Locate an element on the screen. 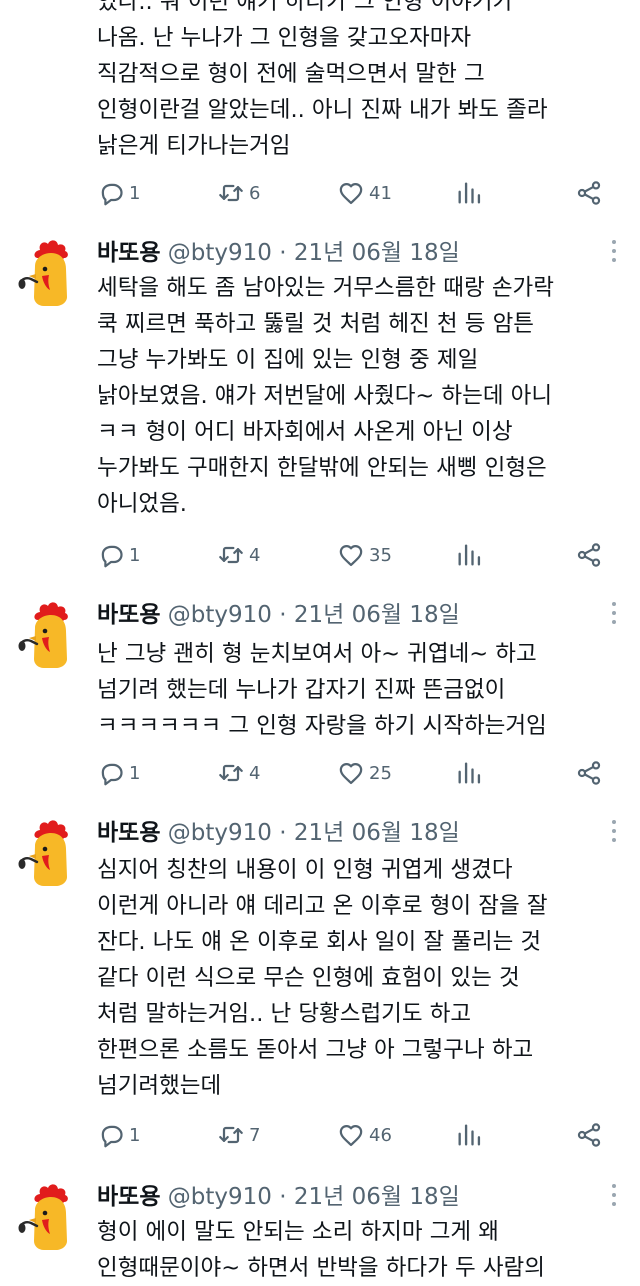 The image size is (640, 1286). tweet-line: 난 그냥 괜히 형 눈치보여서 아~ 귀엽네~ 하고 is located at coordinates (317, 654).